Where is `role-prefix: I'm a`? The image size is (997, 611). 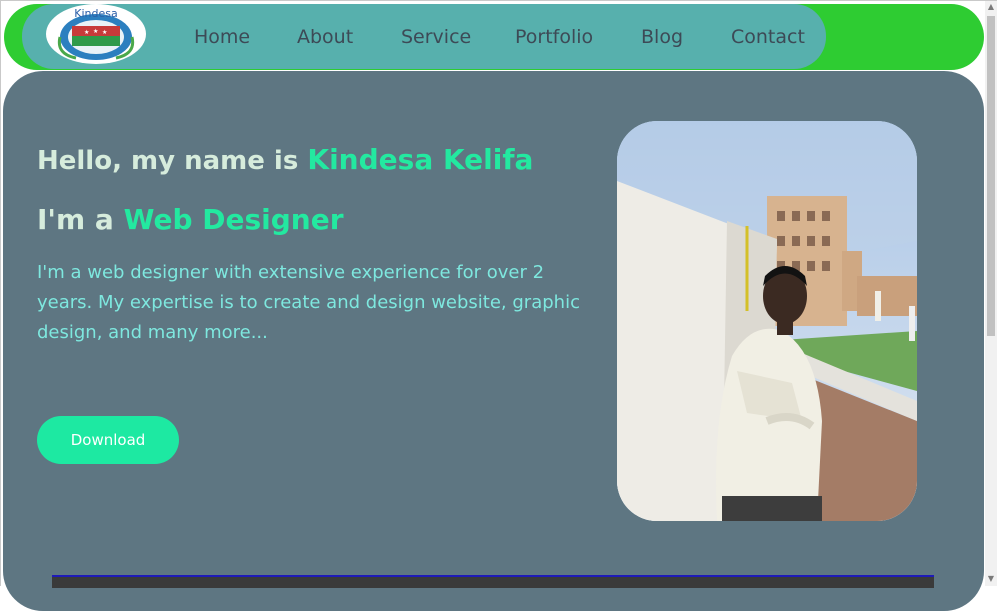
role-prefix: I'm a is located at coordinates (75, 219).